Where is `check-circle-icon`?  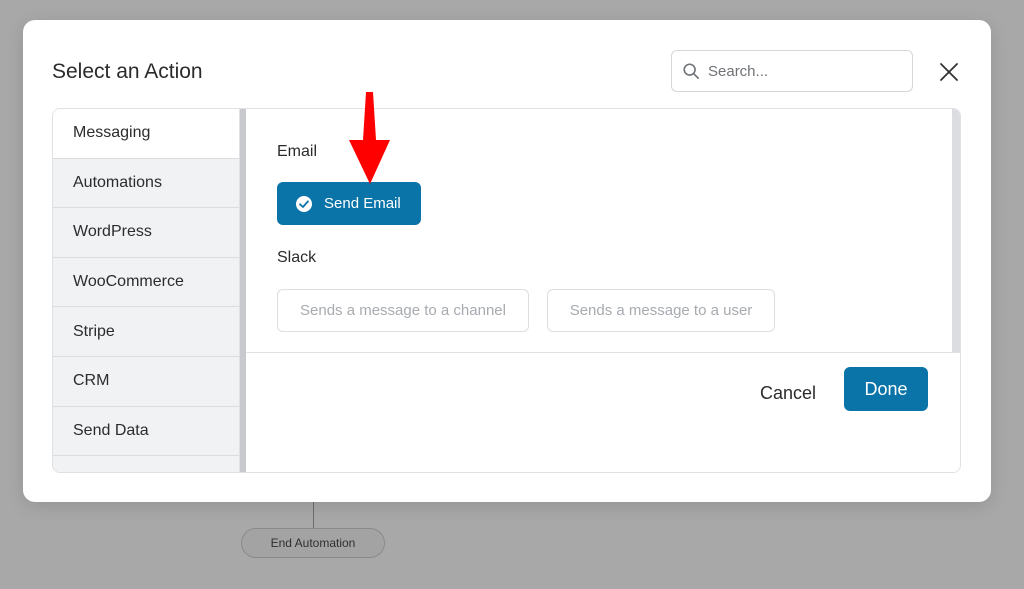
check-circle-icon is located at coordinates (304, 203).